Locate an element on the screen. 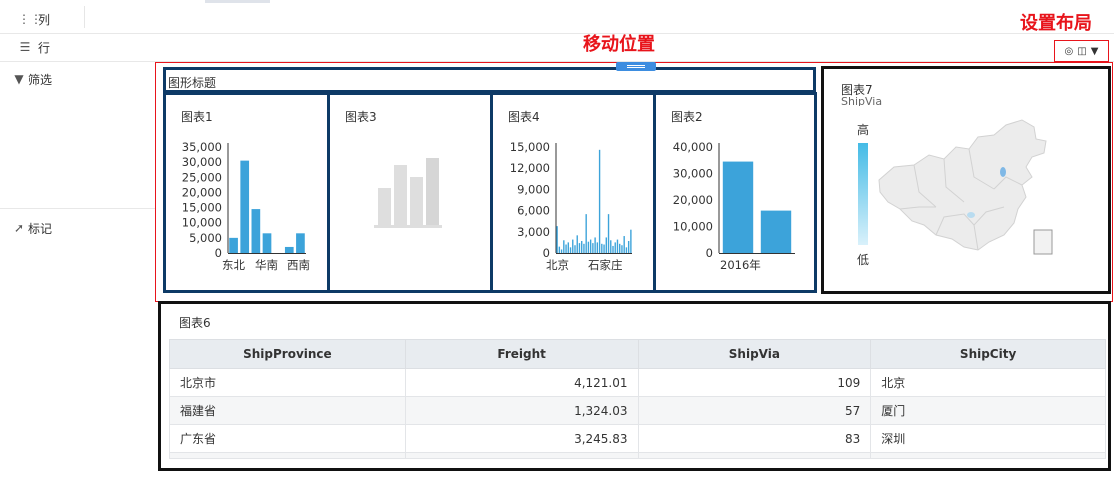 The image size is (1114, 477). table-row is located at coordinates (637, 455).